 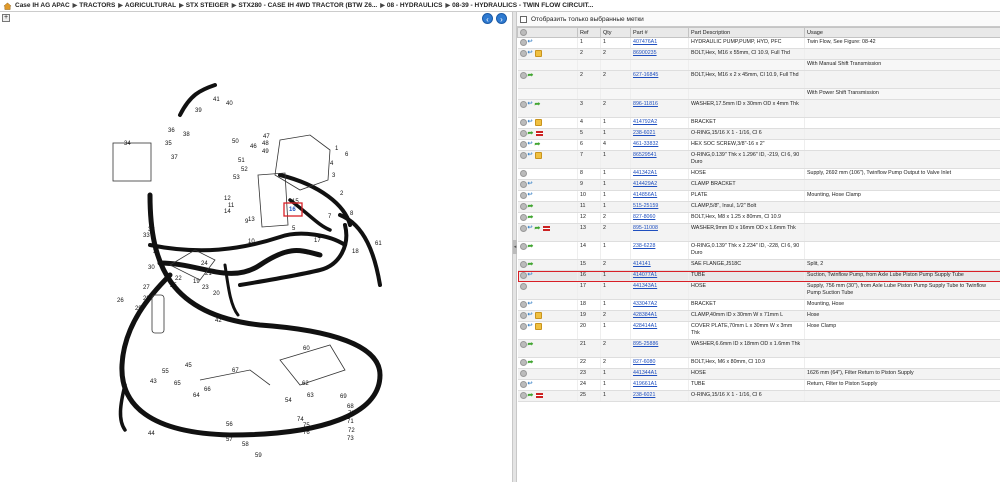 I want to click on table-row: ➦ 5 1 238-6021 O-RING,15/16 X 1 - 1/16, Cl 6, so click(x=758, y=134).